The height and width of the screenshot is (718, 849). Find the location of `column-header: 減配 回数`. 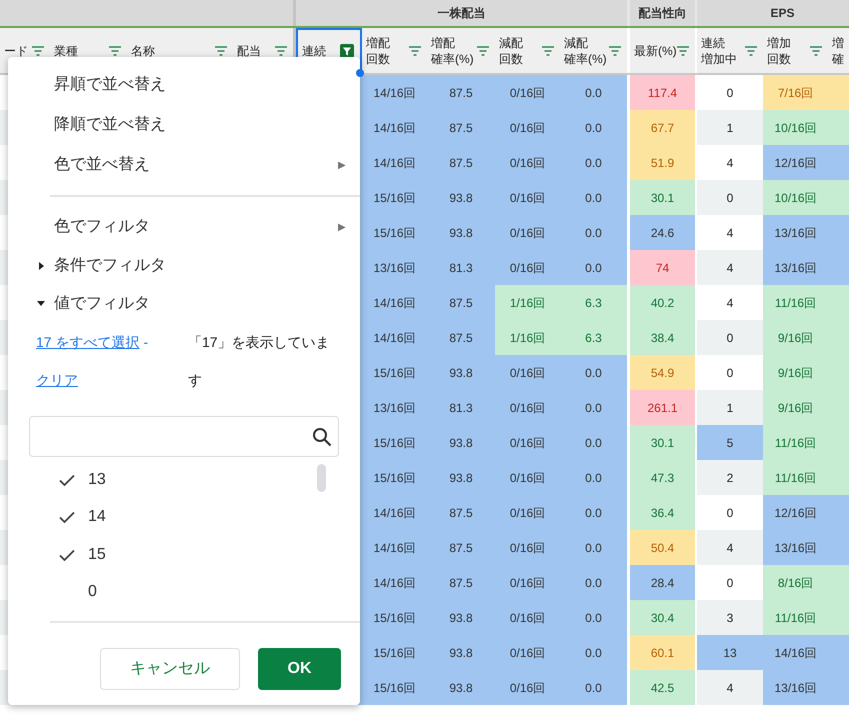

column-header: 減配 回数 is located at coordinates (527, 50).